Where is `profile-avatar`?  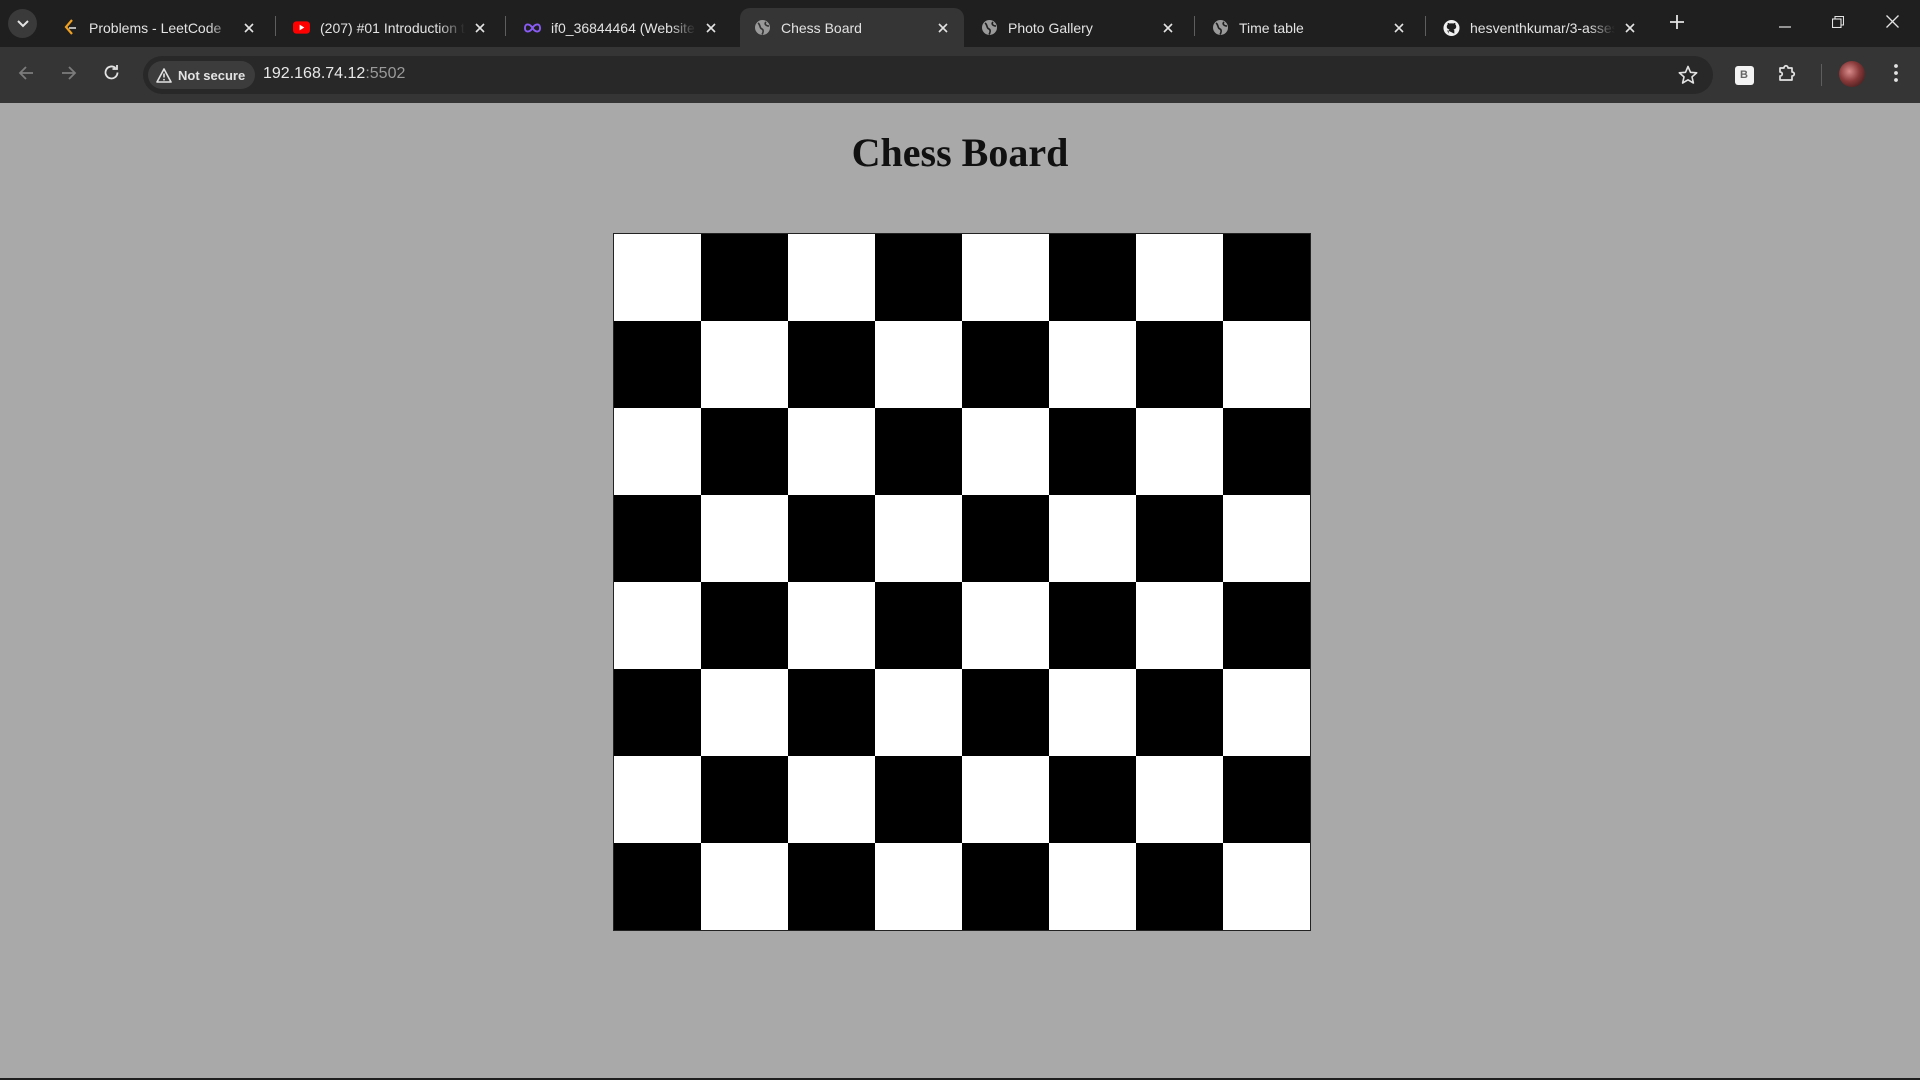
profile-avatar is located at coordinates (1852, 74).